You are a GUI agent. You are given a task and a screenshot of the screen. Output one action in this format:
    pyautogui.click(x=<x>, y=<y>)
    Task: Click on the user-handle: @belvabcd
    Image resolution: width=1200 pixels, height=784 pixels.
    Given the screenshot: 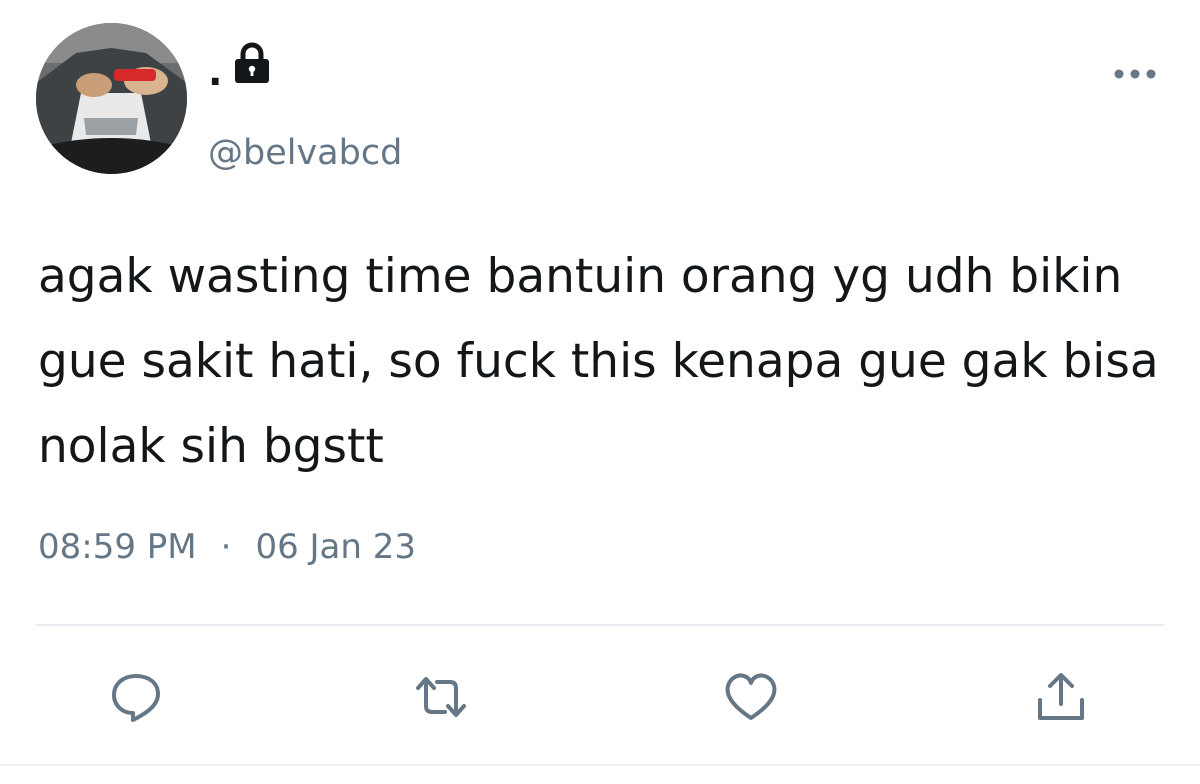 What is the action you would take?
    pyautogui.click(x=305, y=153)
    